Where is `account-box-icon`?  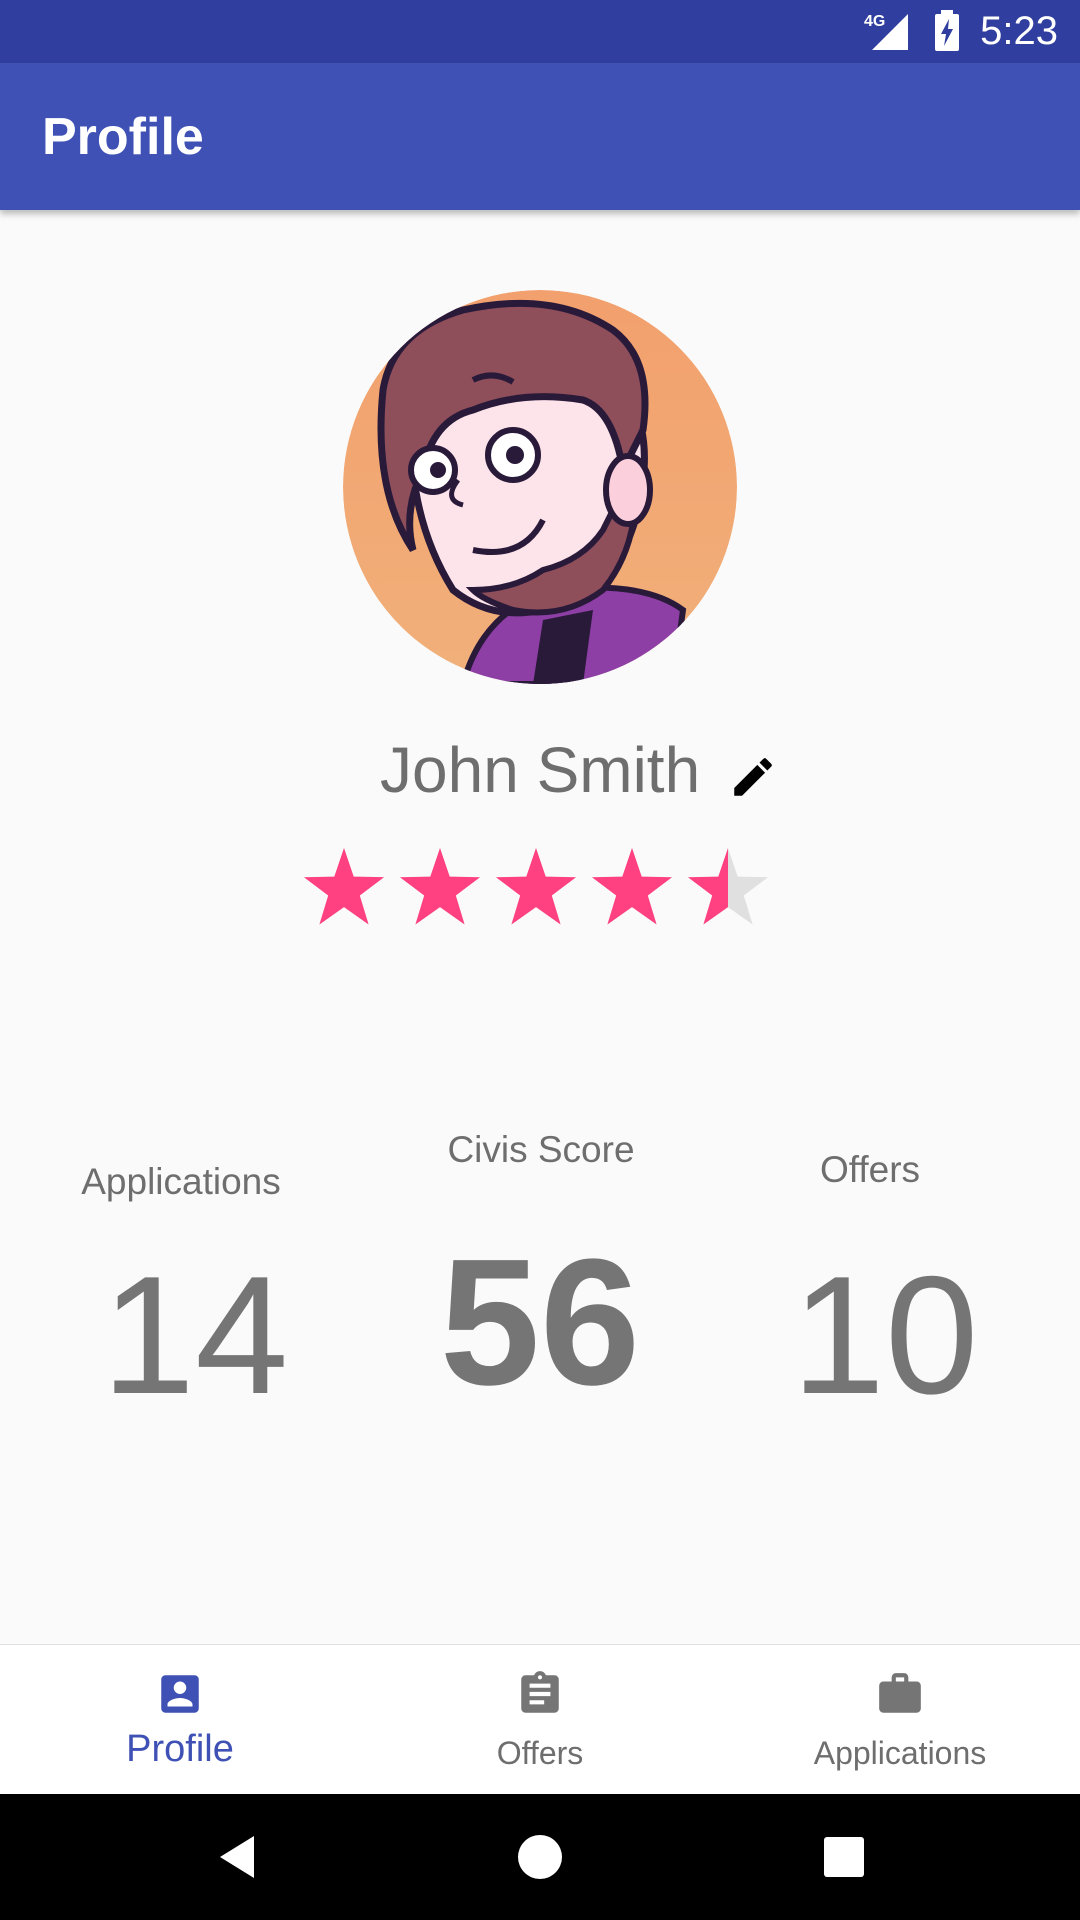
account-box-icon is located at coordinates (180, 1694).